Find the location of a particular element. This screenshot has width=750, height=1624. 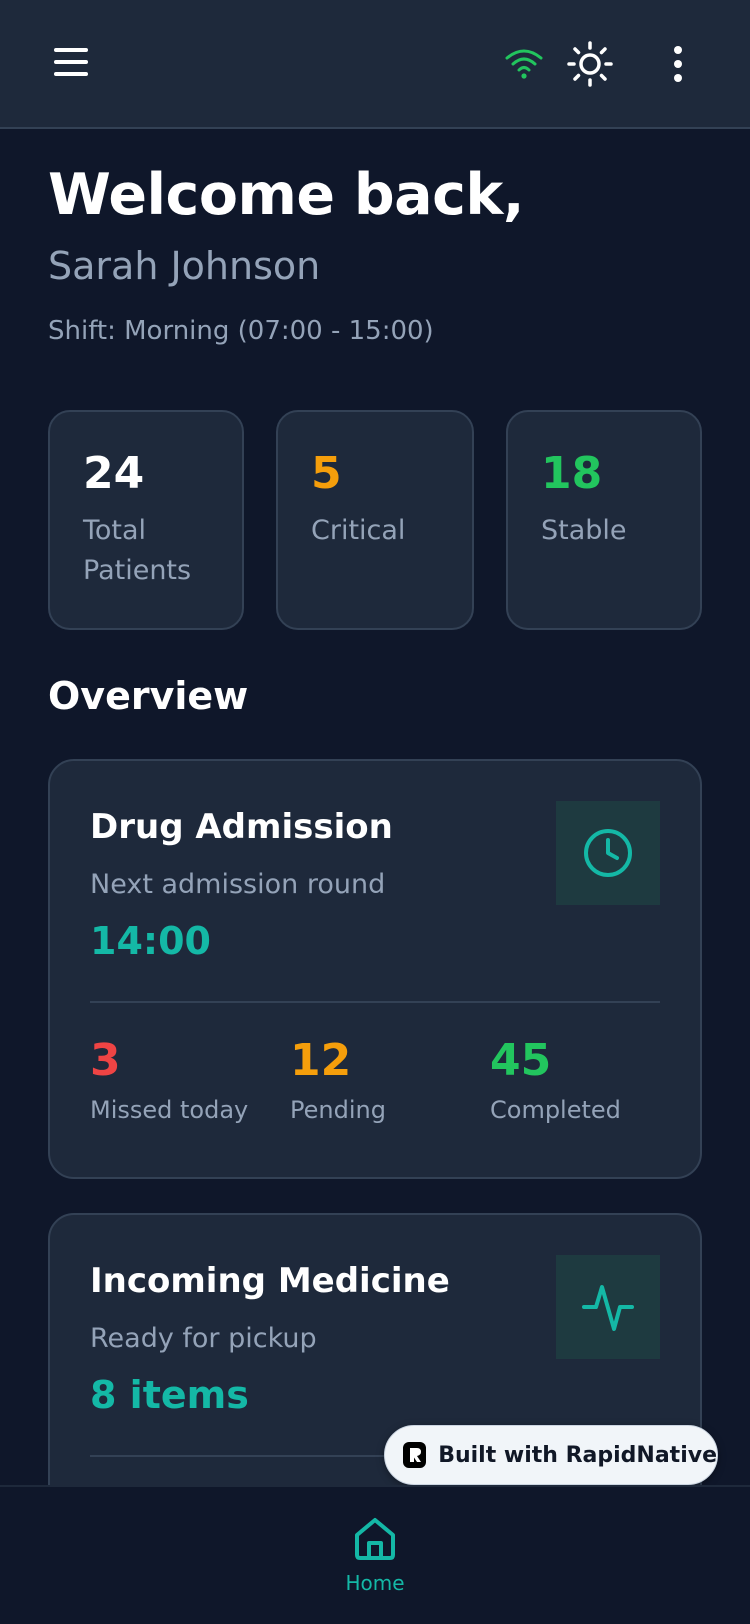

metric-value: 3 is located at coordinates (105, 1060).